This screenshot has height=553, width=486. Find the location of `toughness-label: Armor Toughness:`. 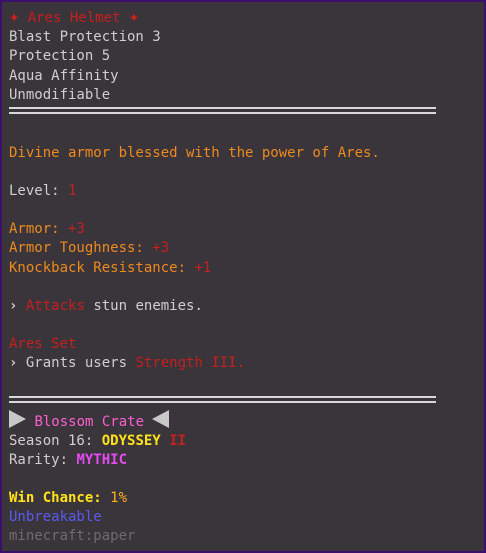

toughness-label: Armor Toughness: is located at coordinates (76, 248).